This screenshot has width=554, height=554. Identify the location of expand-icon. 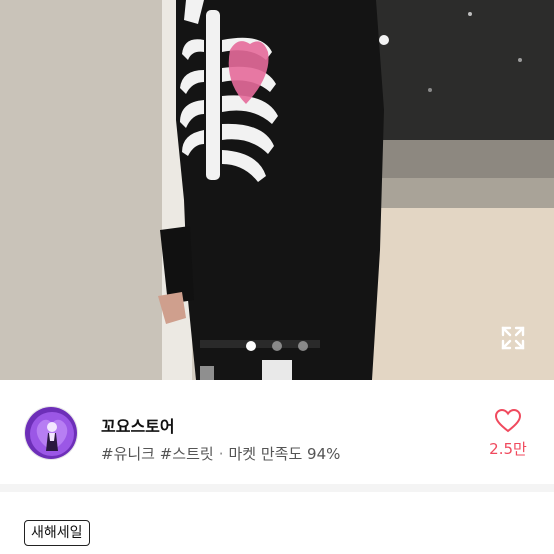
(513, 338).